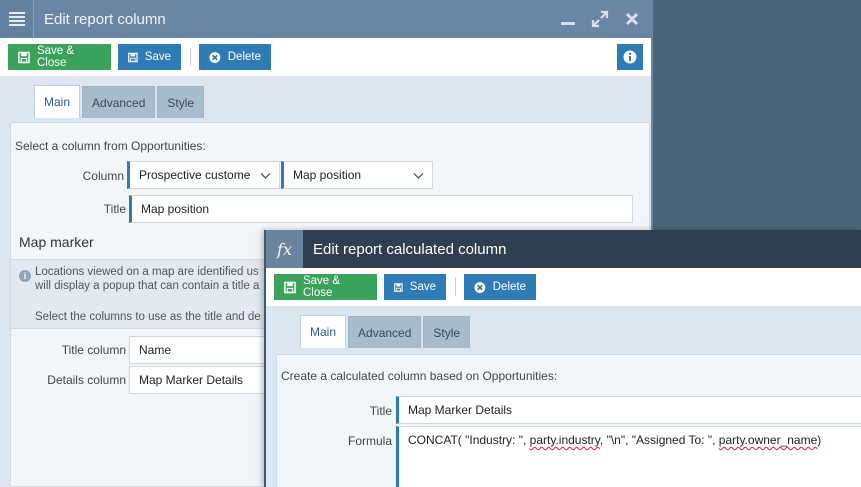 This screenshot has width=861, height=487. I want to click on details-column-label: Details column, so click(86, 380).